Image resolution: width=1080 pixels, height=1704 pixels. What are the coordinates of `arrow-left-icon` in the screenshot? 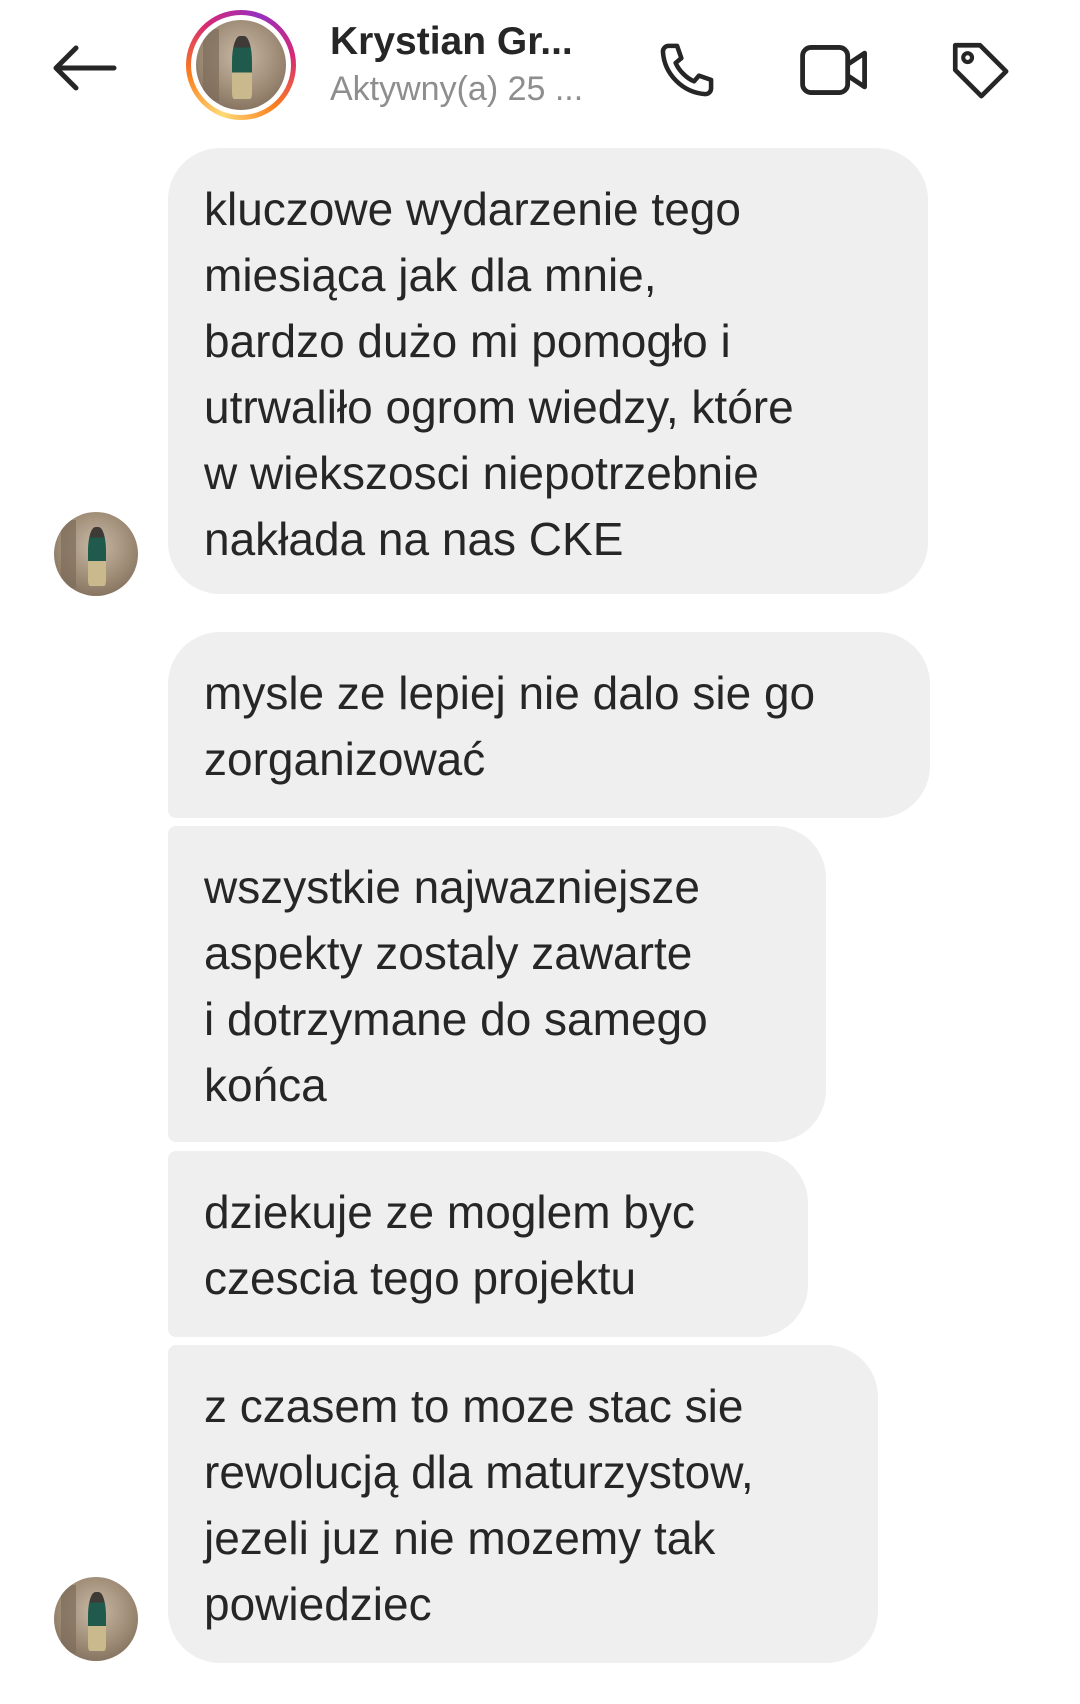 It's located at (85, 68).